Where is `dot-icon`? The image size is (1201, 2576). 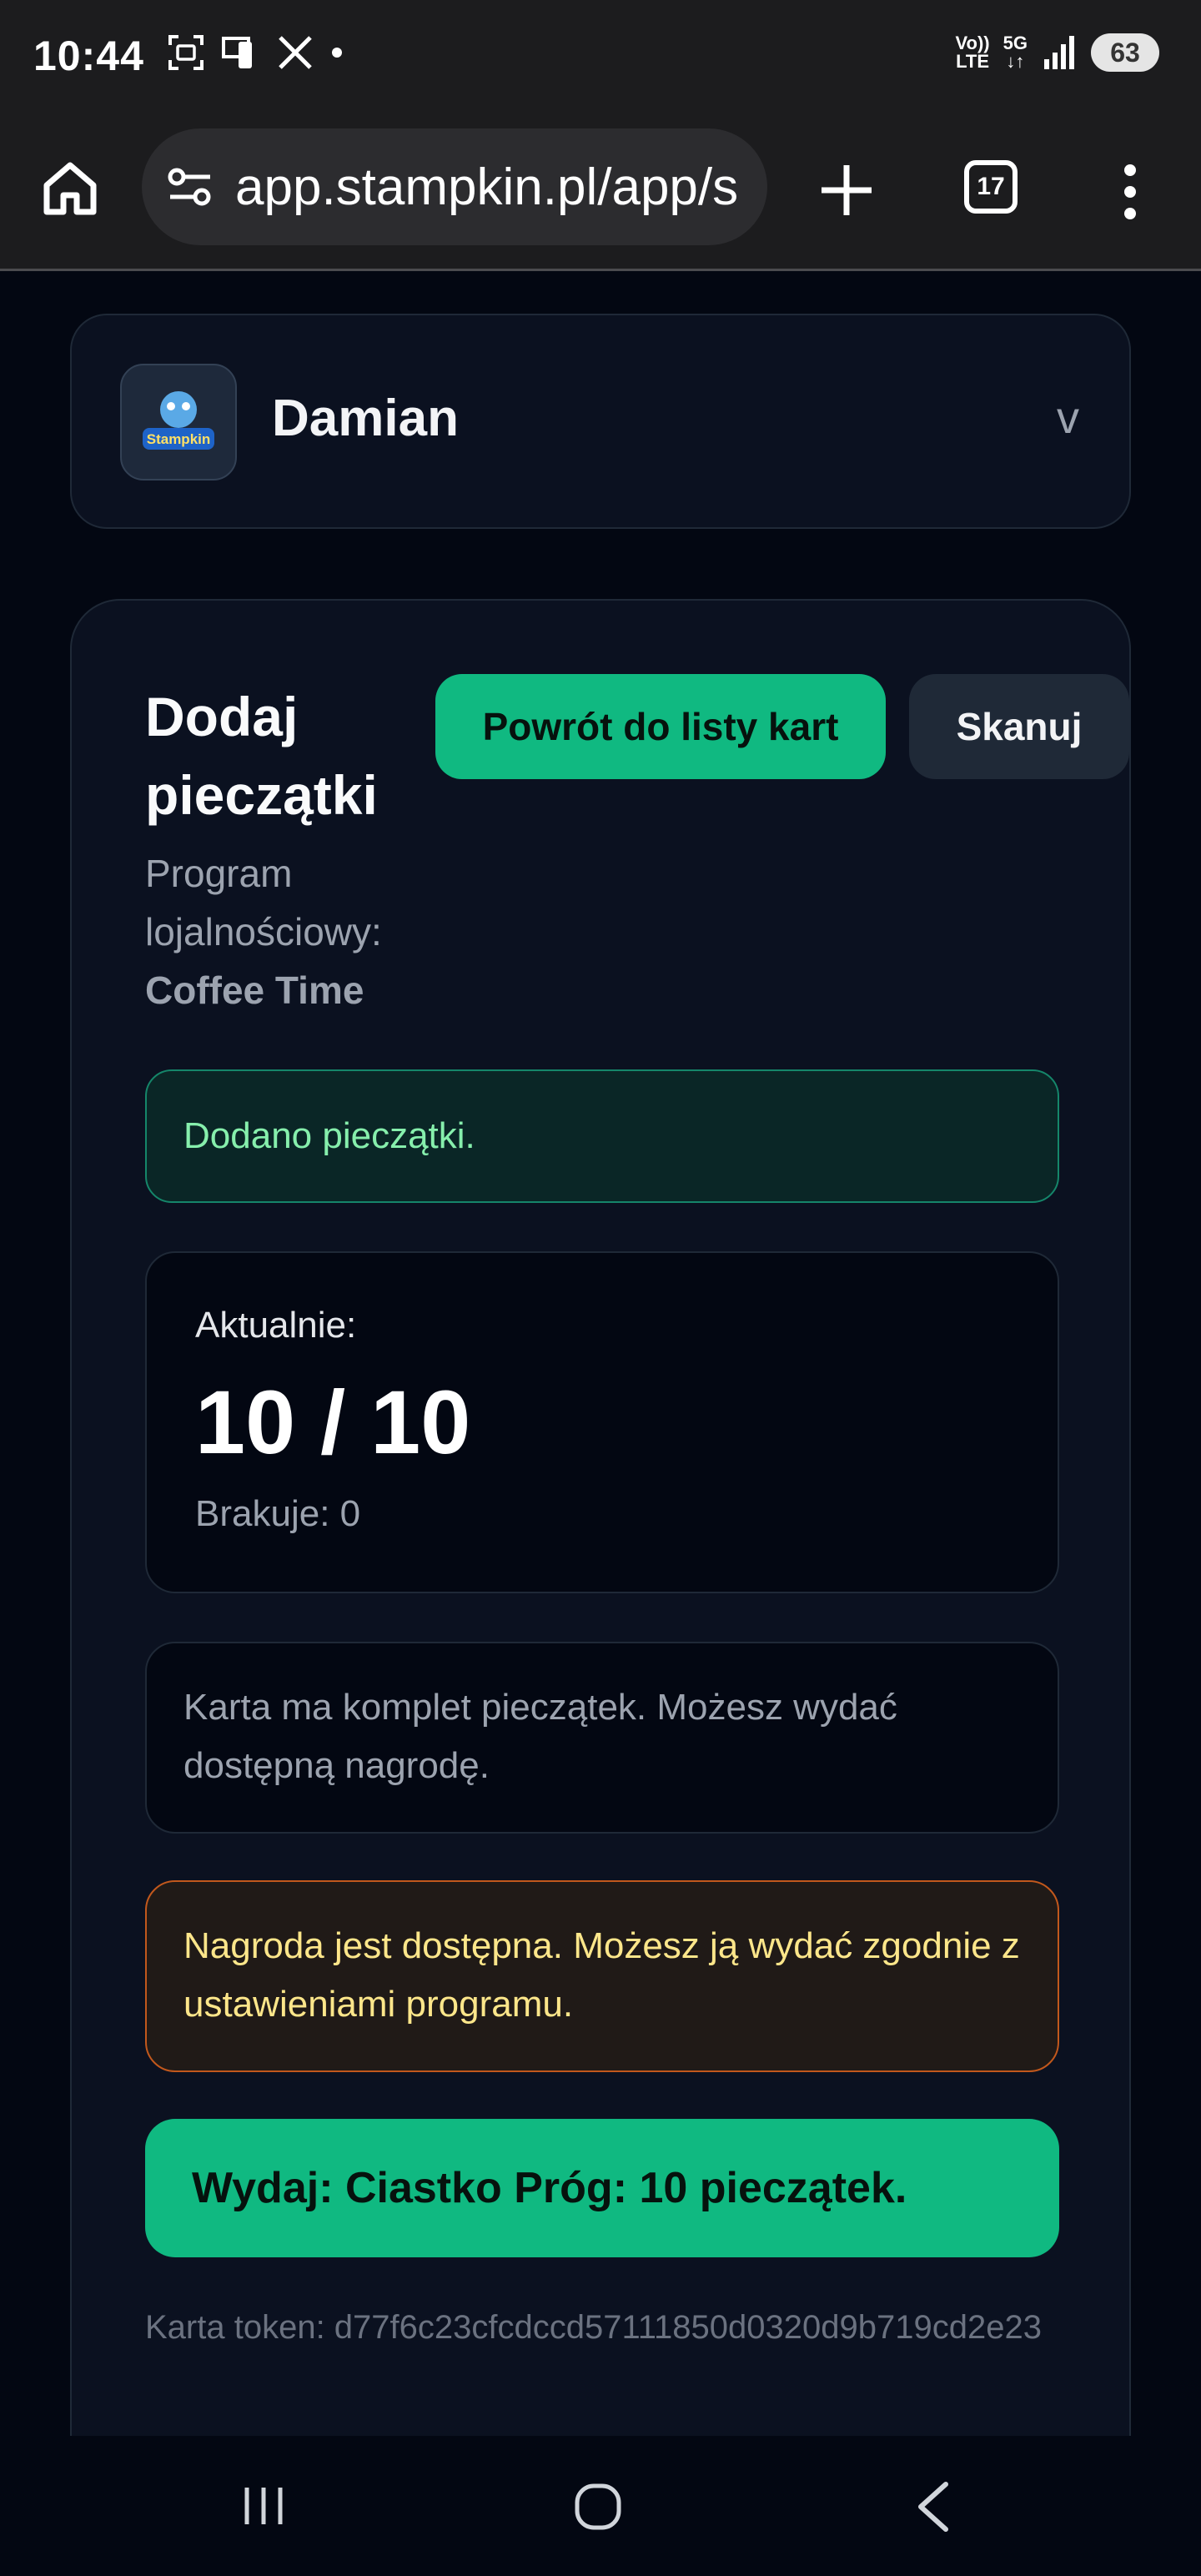 dot-icon is located at coordinates (337, 53).